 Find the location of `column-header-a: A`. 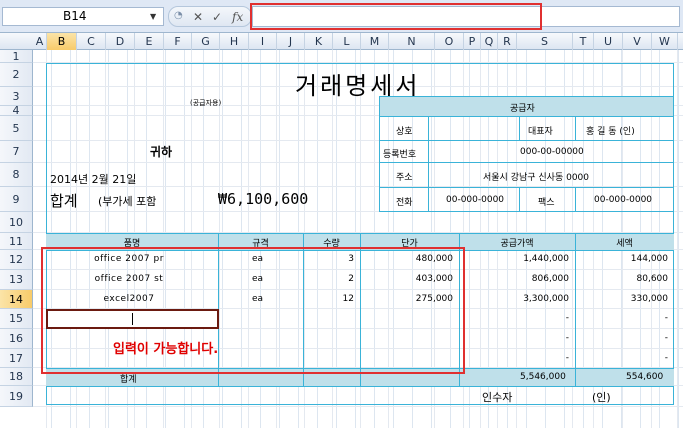

column-header-a: A is located at coordinates (40, 41).